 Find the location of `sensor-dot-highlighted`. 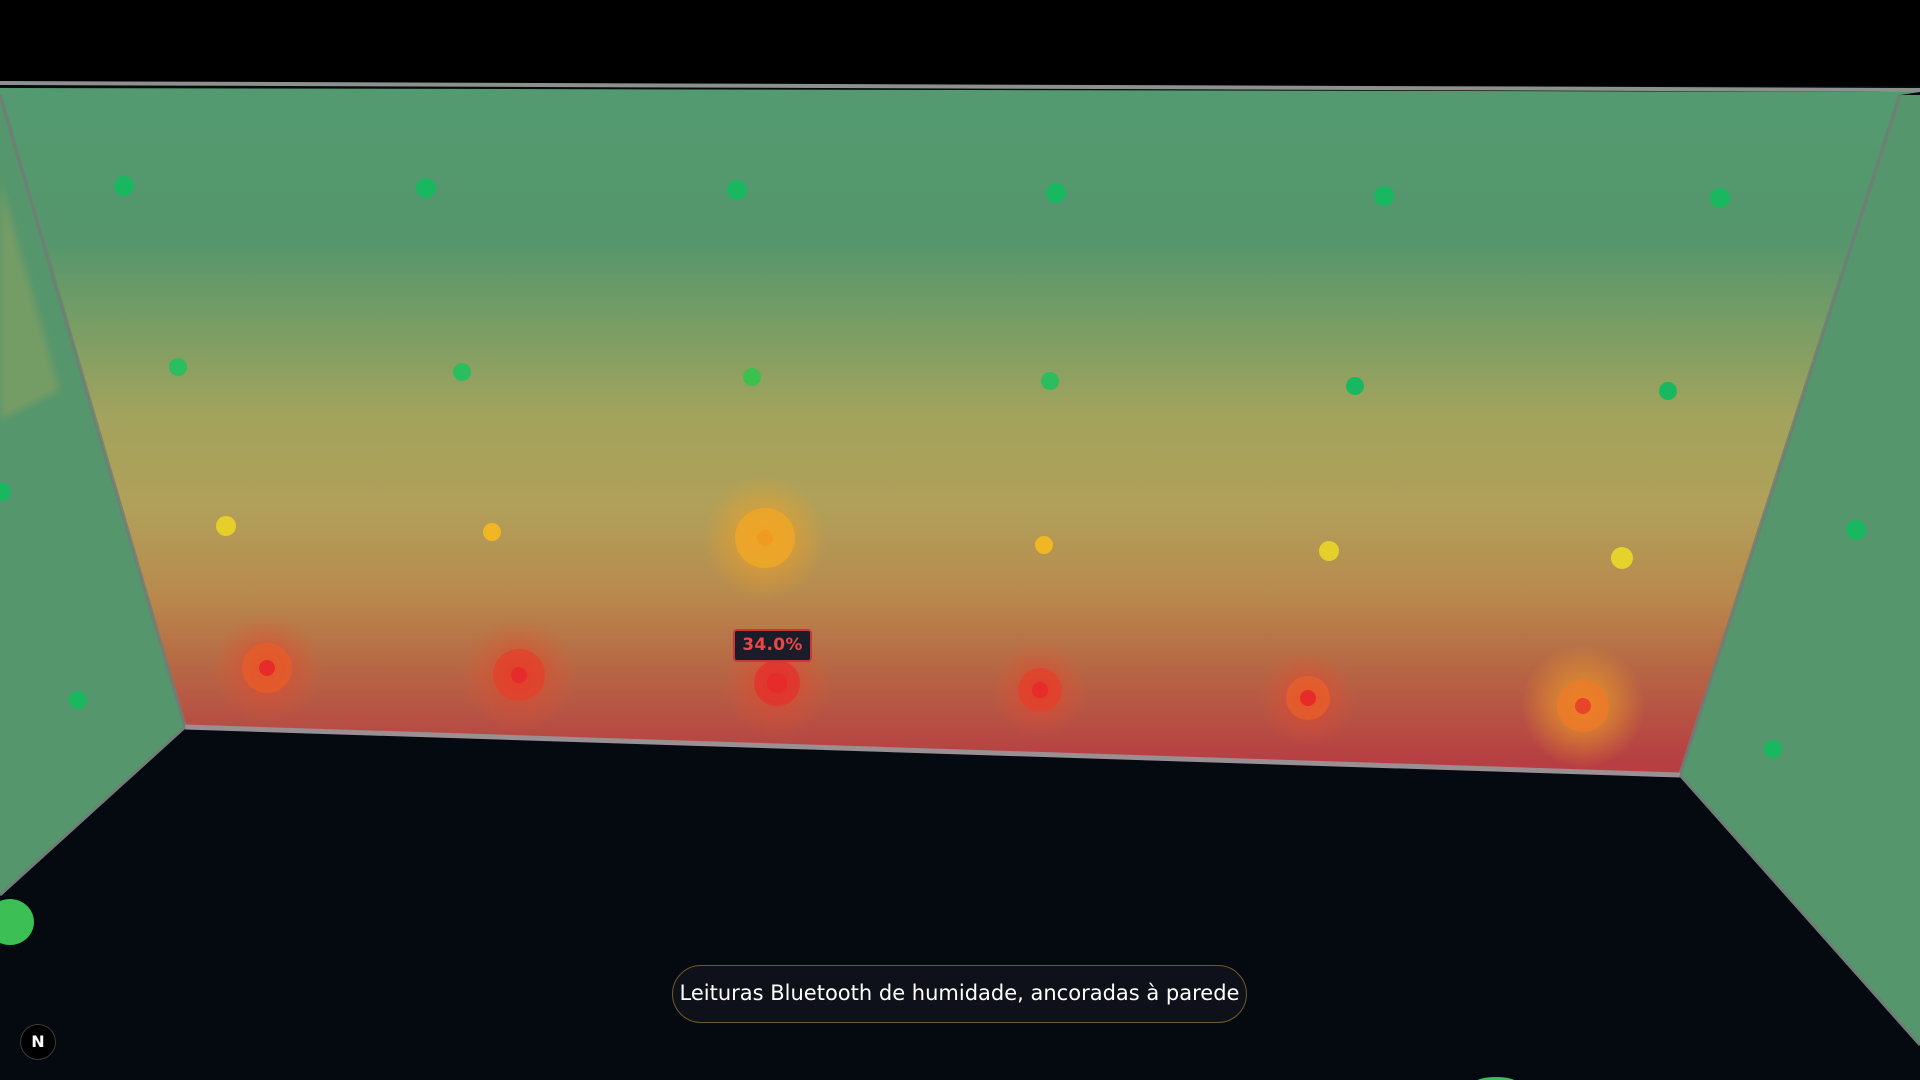

sensor-dot-highlighted is located at coordinates (765, 538).